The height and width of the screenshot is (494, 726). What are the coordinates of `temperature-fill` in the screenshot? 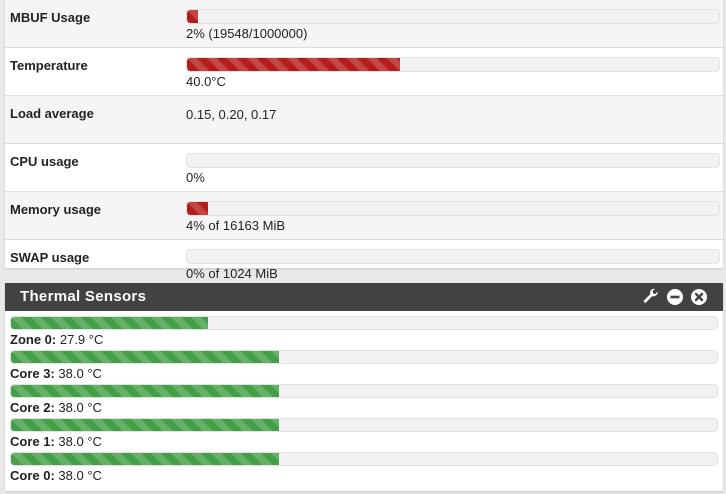 It's located at (293, 64).